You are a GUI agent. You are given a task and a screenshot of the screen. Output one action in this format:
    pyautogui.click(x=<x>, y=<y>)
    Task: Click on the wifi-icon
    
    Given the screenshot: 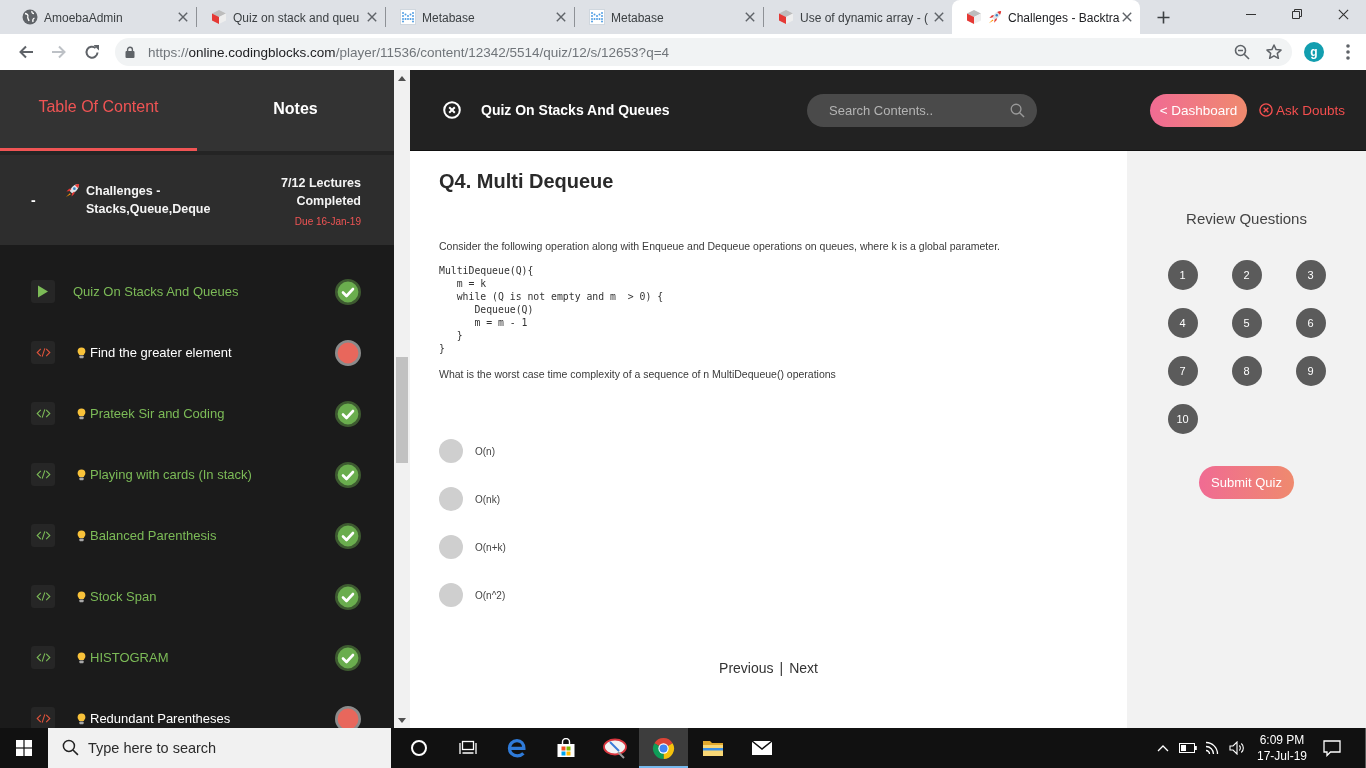 What is the action you would take?
    pyautogui.click(x=1212, y=748)
    